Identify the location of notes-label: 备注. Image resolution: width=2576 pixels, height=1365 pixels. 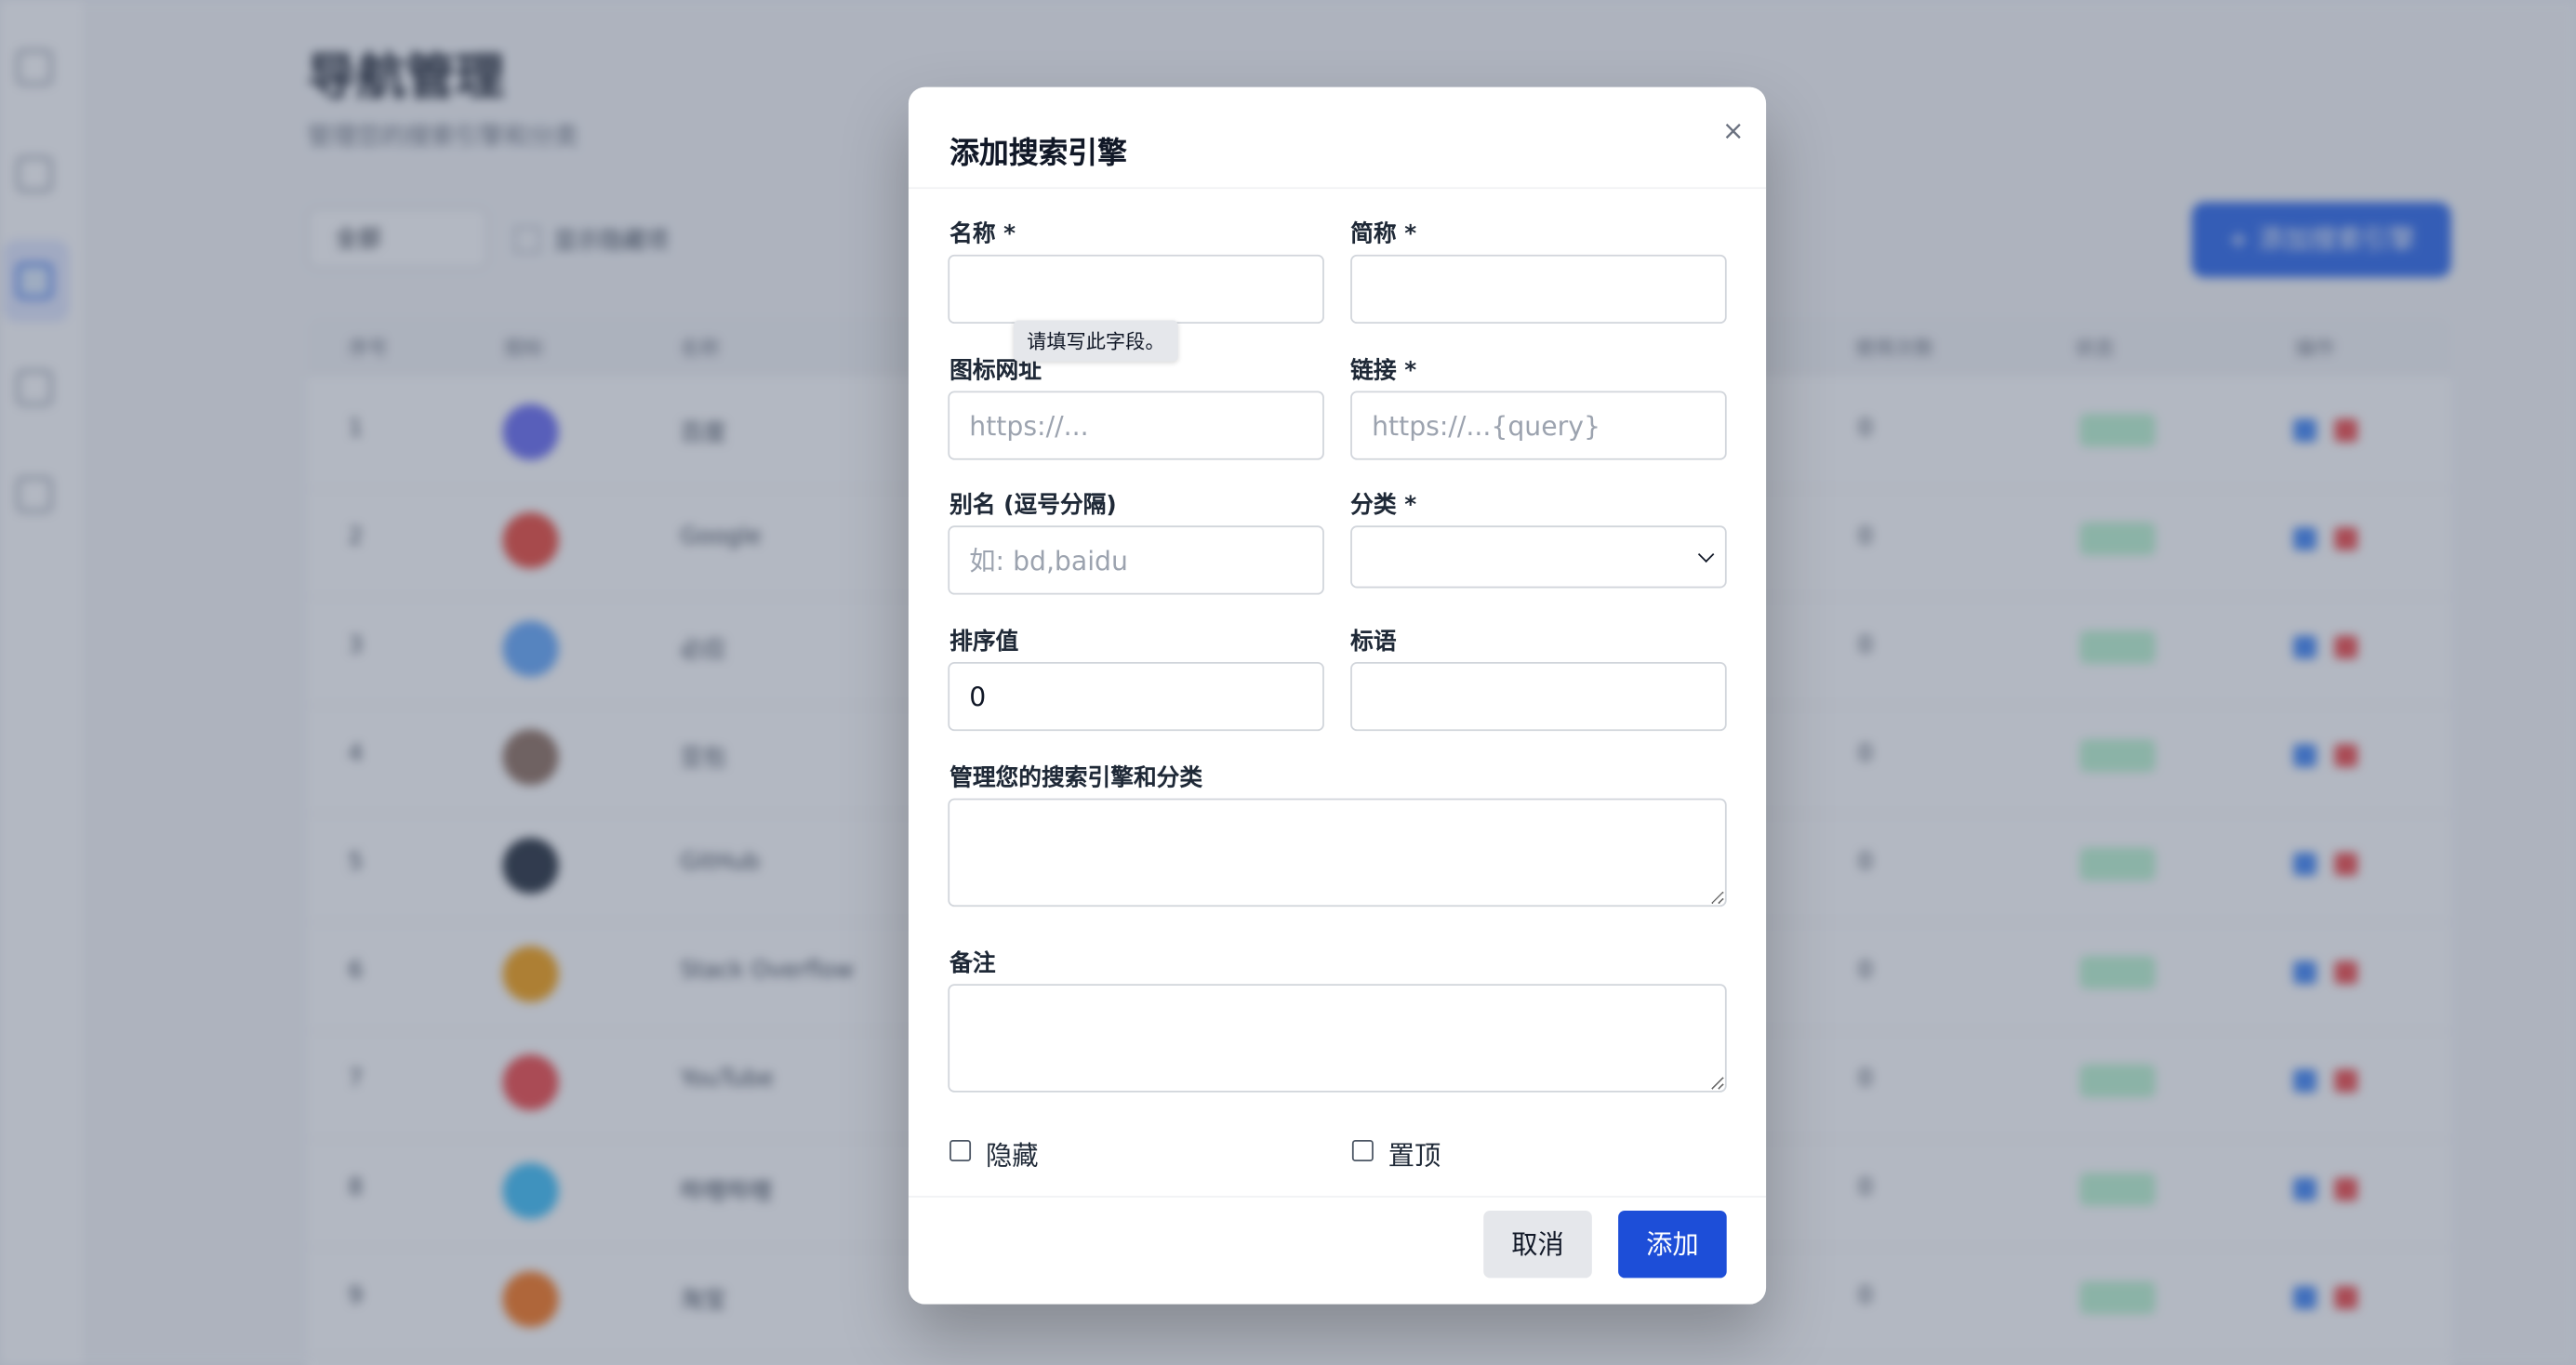
(972, 964).